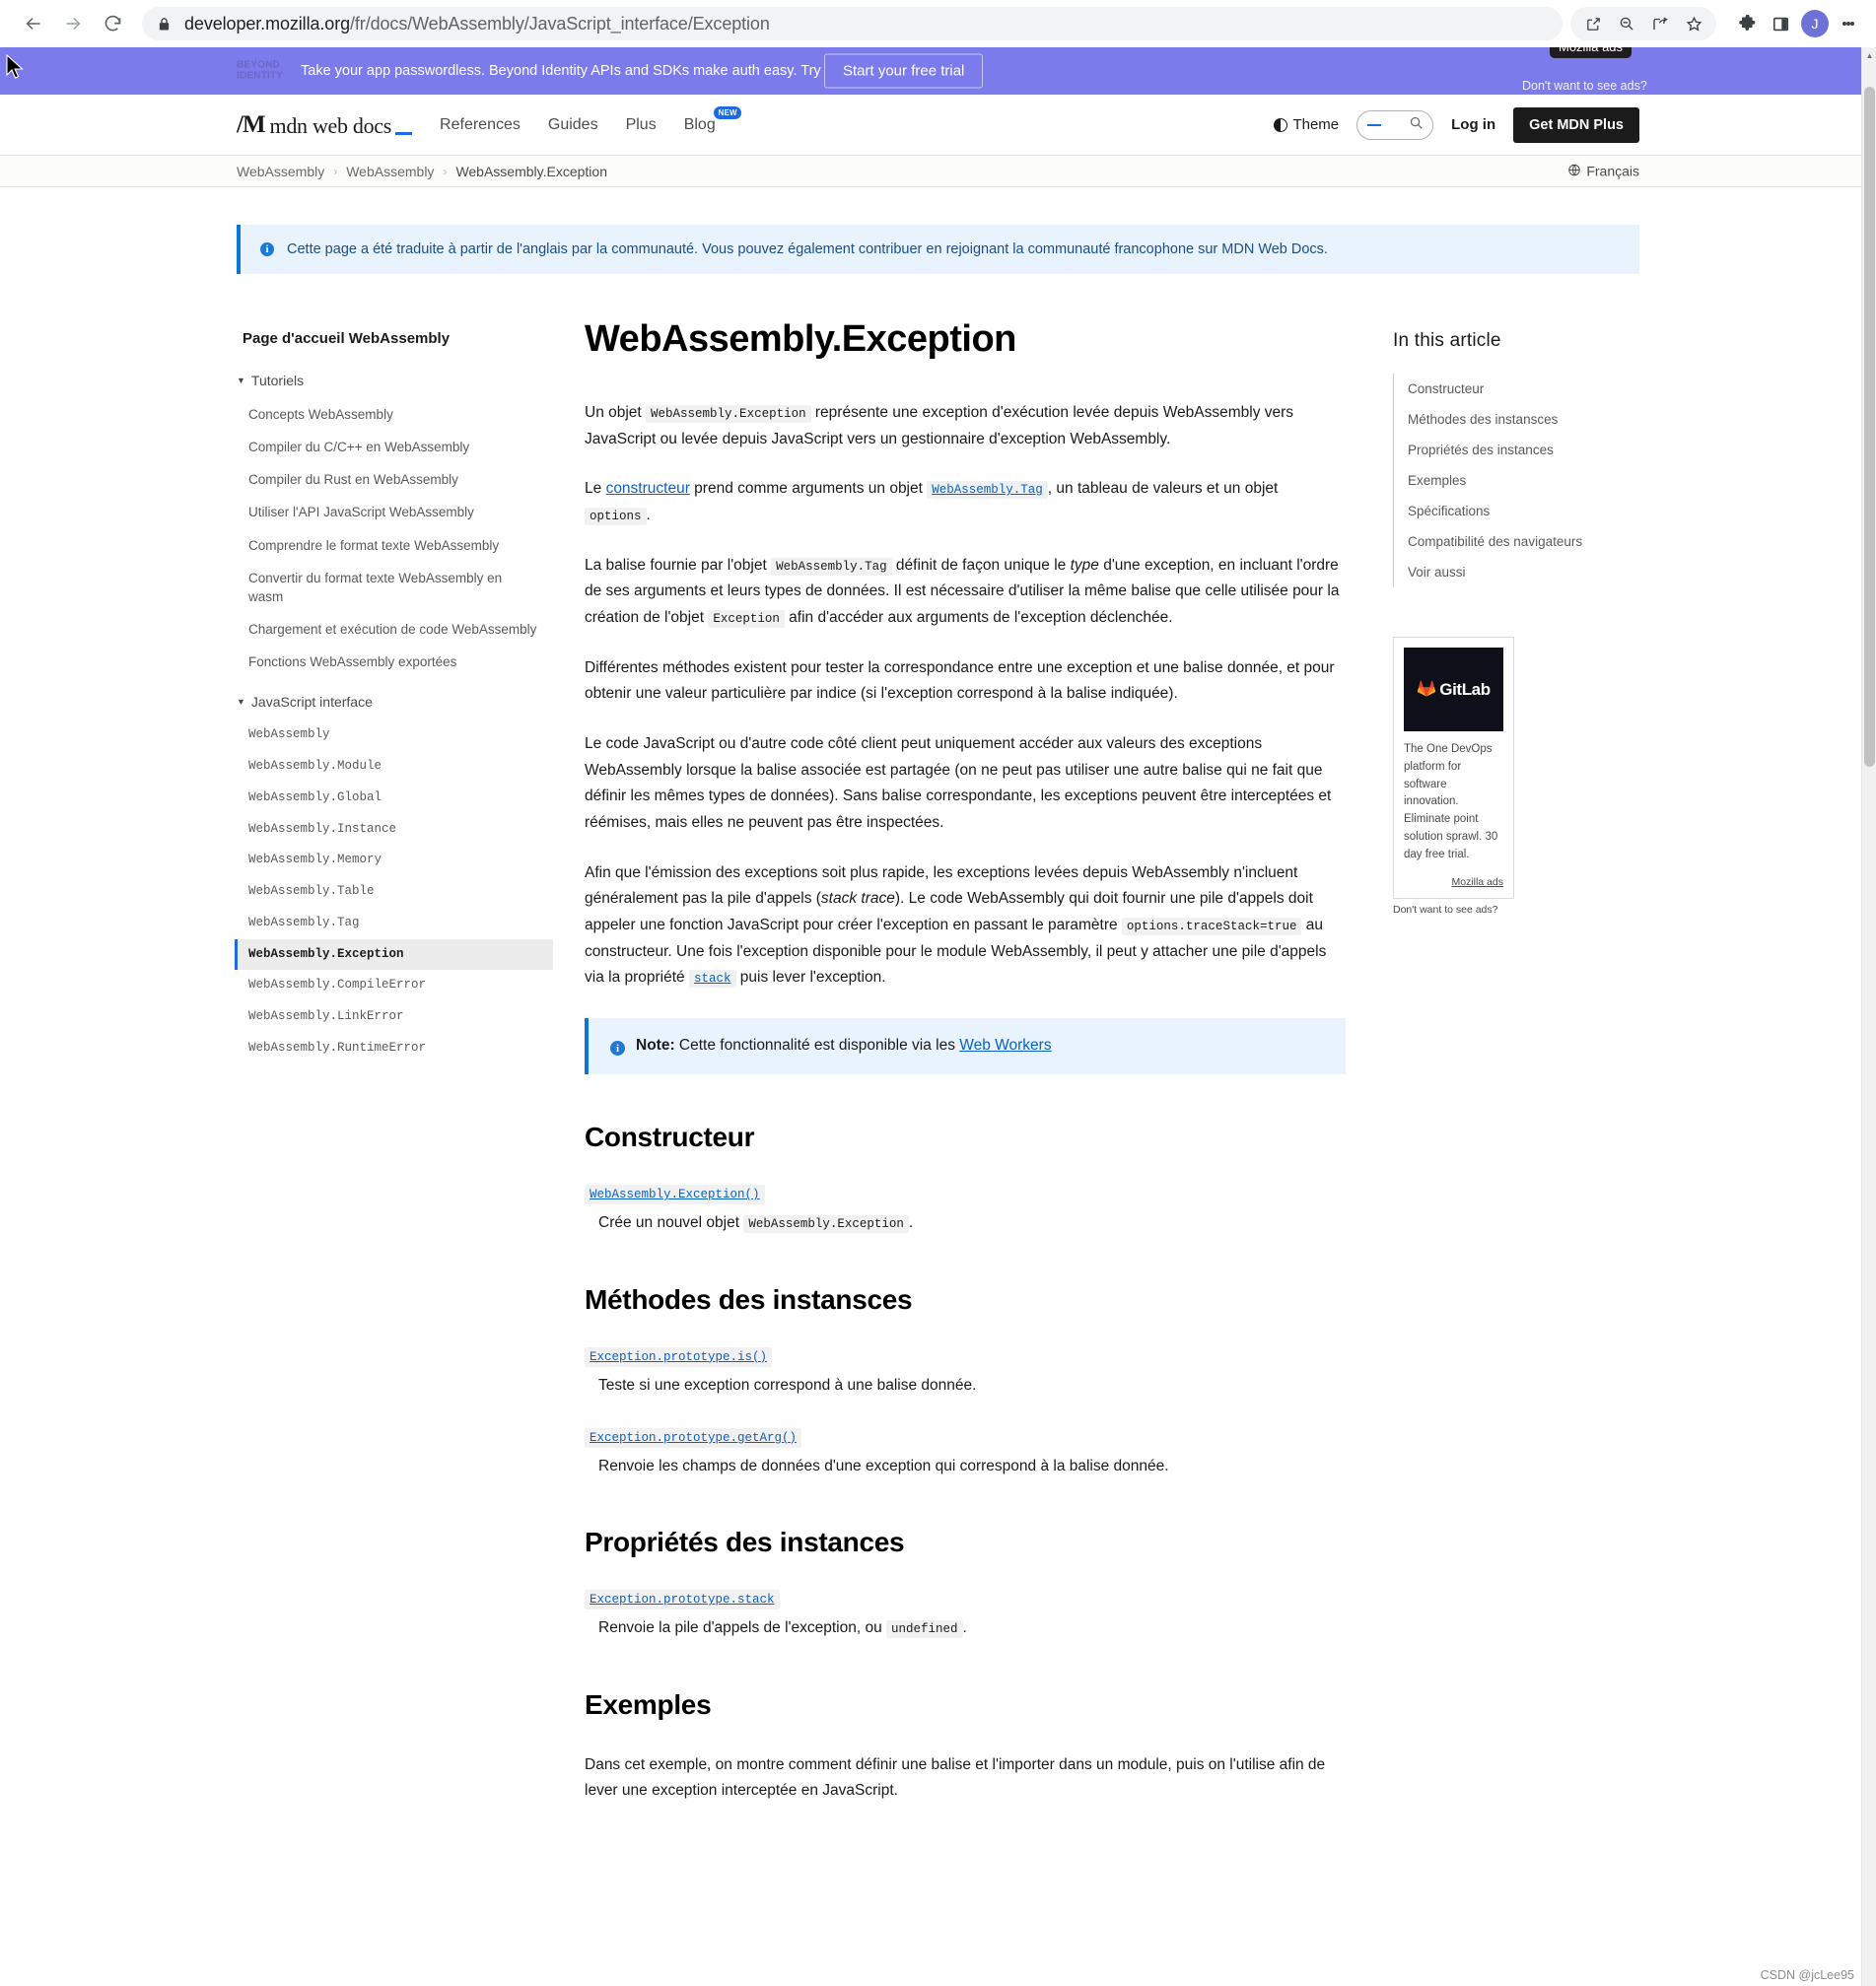 The width and height of the screenshot is (1876, 1986). I want to click on exception-getarg-link: Exception.prototype.getArg(), so click(693, 1438).